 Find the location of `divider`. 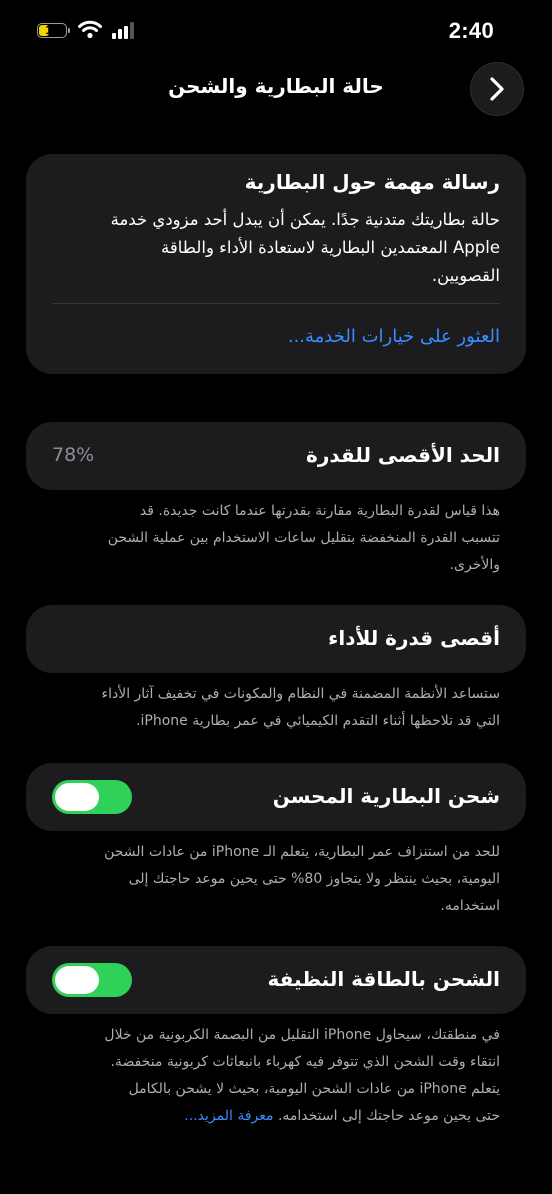

divider is located at coordinates (276, 303).